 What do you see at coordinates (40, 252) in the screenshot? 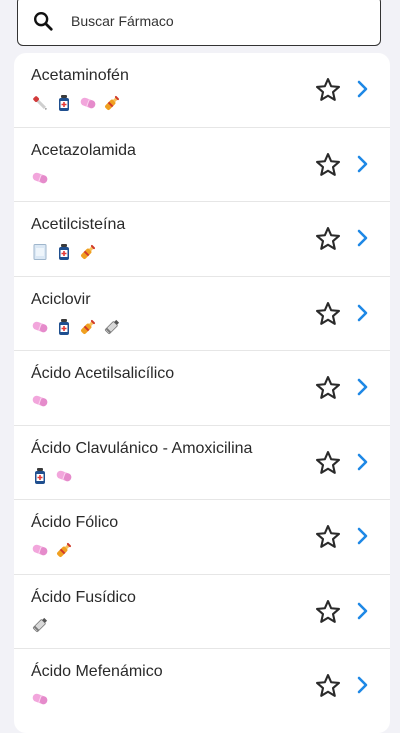
I see `sachet-icon` at bounding box center [40, 252].